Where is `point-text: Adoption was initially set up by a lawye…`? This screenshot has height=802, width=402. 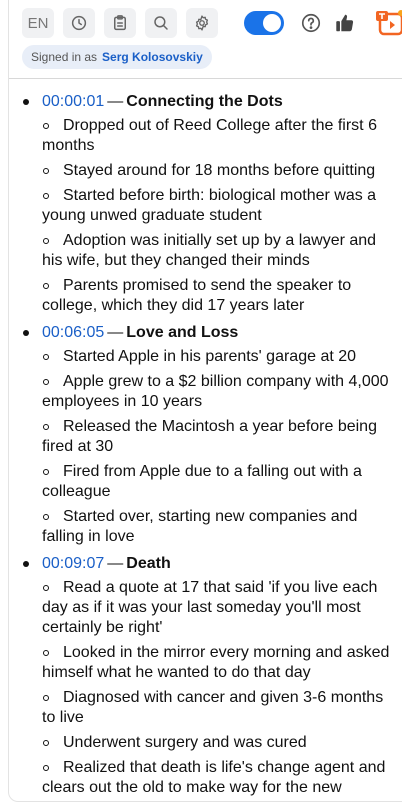 point-text: Adoption was initially set up by a lawye… is located at coordinates (209, 250).